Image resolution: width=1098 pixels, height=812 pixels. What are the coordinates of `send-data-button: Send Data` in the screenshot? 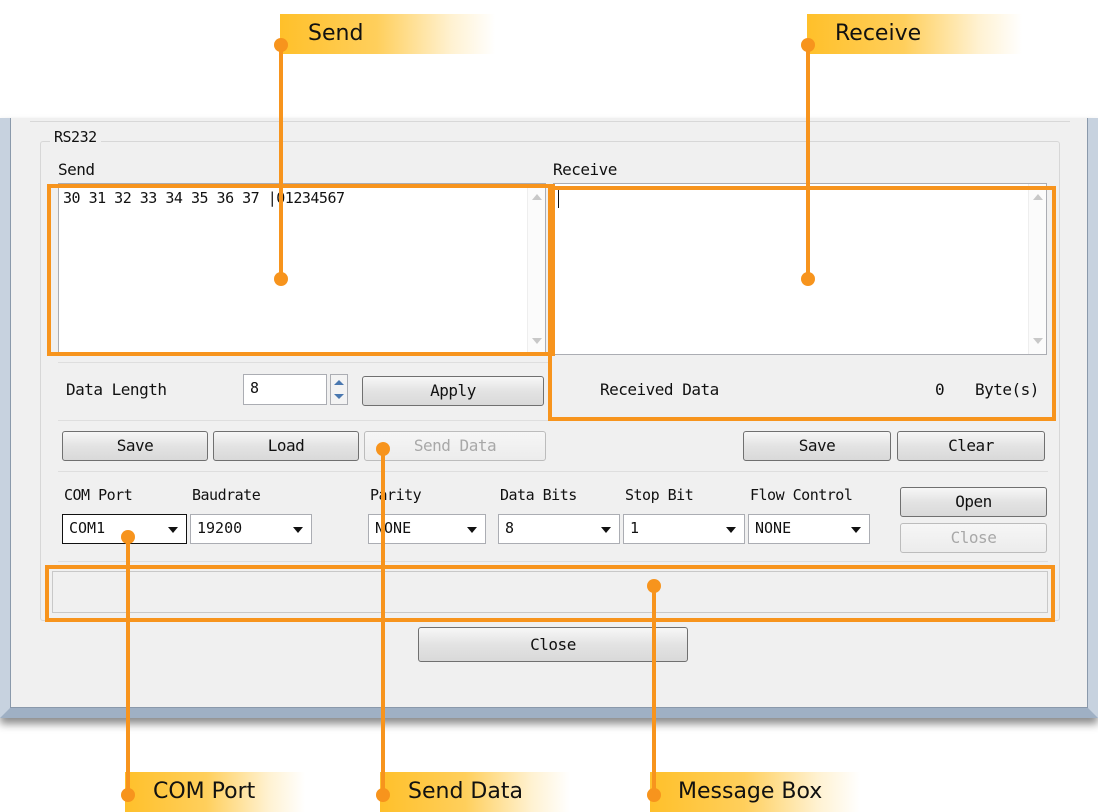 It's located at (455, 446).